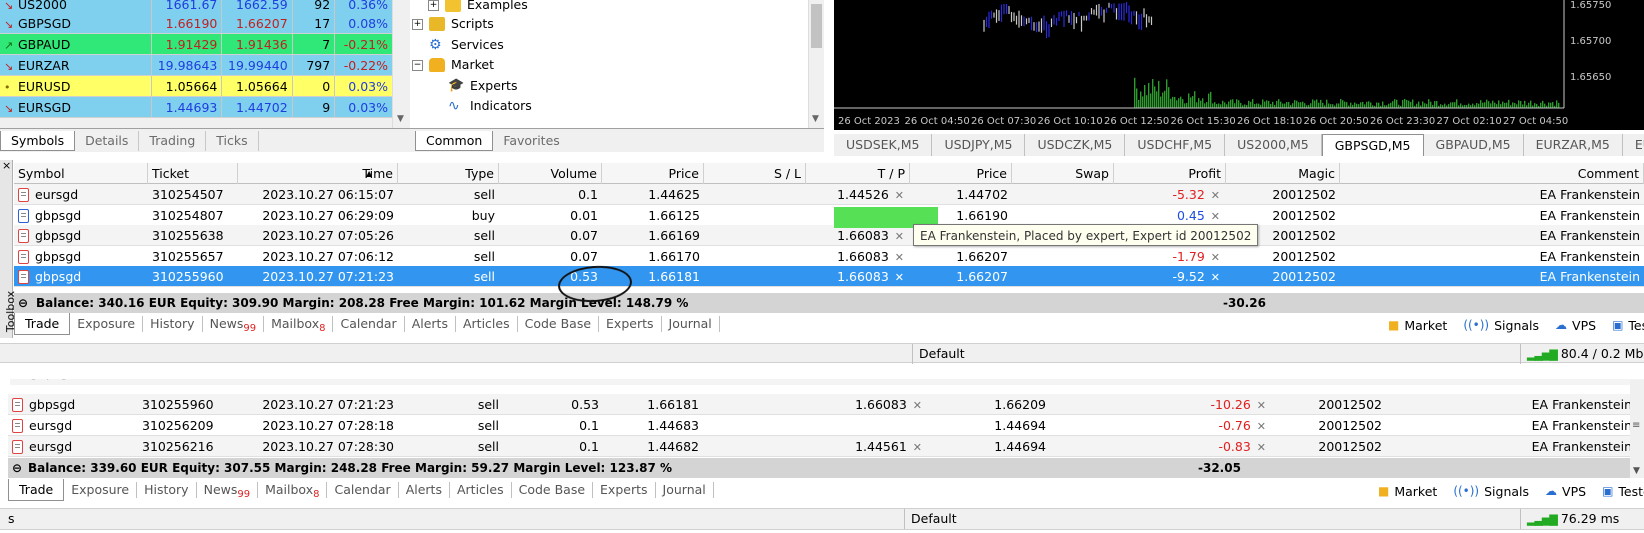 This screenshot has height=533, width=1644. Describe the element at coordinates (1636, 425) in the screenshot. I see `menu-icon: ≡` at that location.